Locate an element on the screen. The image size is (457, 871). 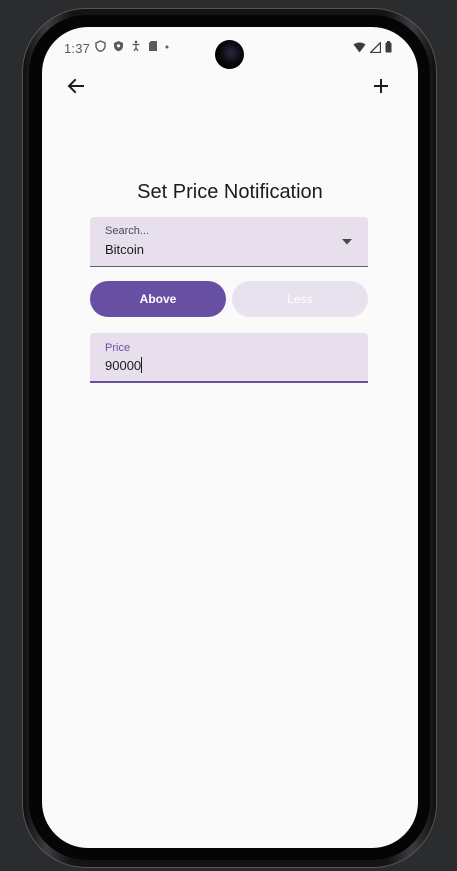
less-button: Less is located at coordinates (300, 299).